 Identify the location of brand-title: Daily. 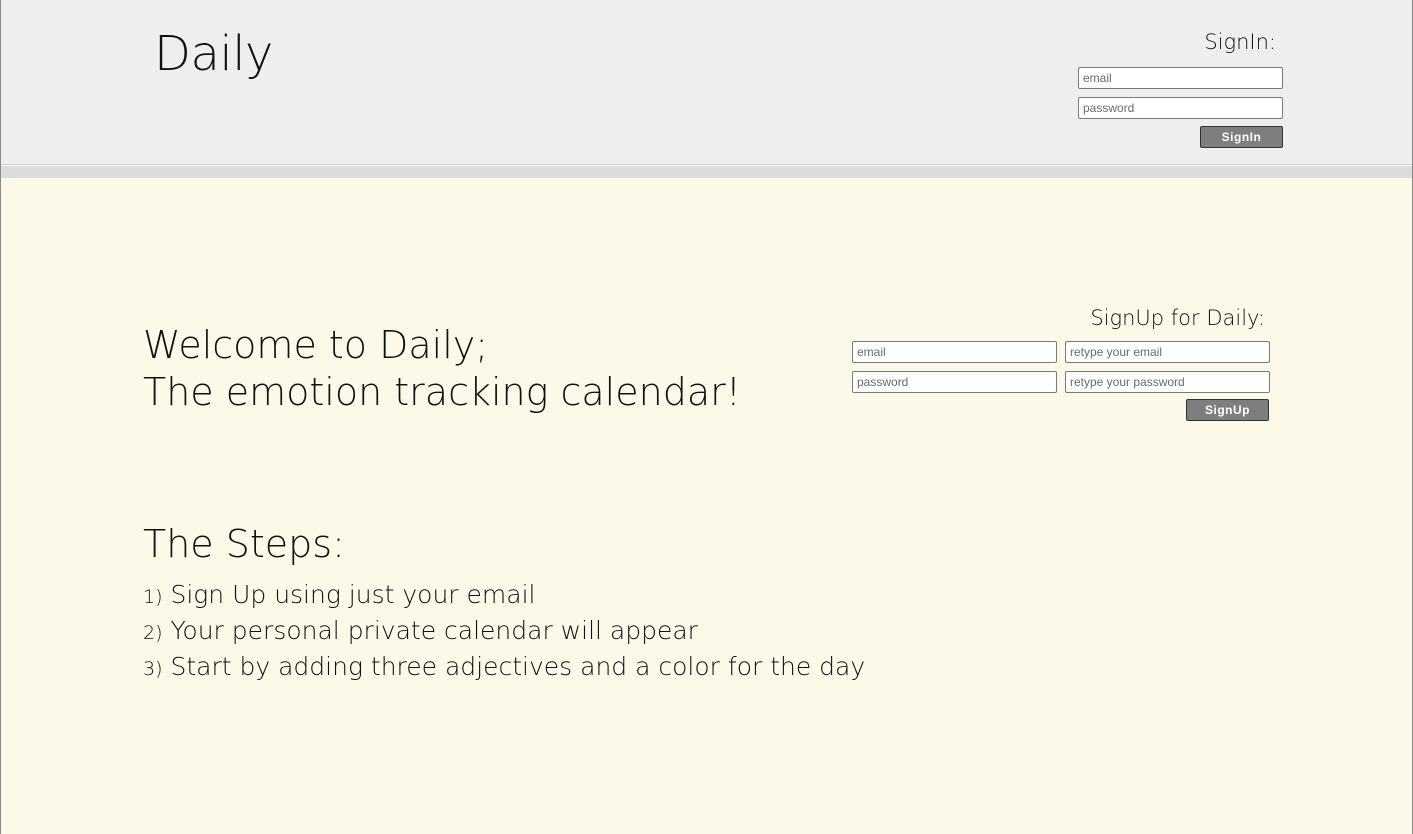
(213, 54).